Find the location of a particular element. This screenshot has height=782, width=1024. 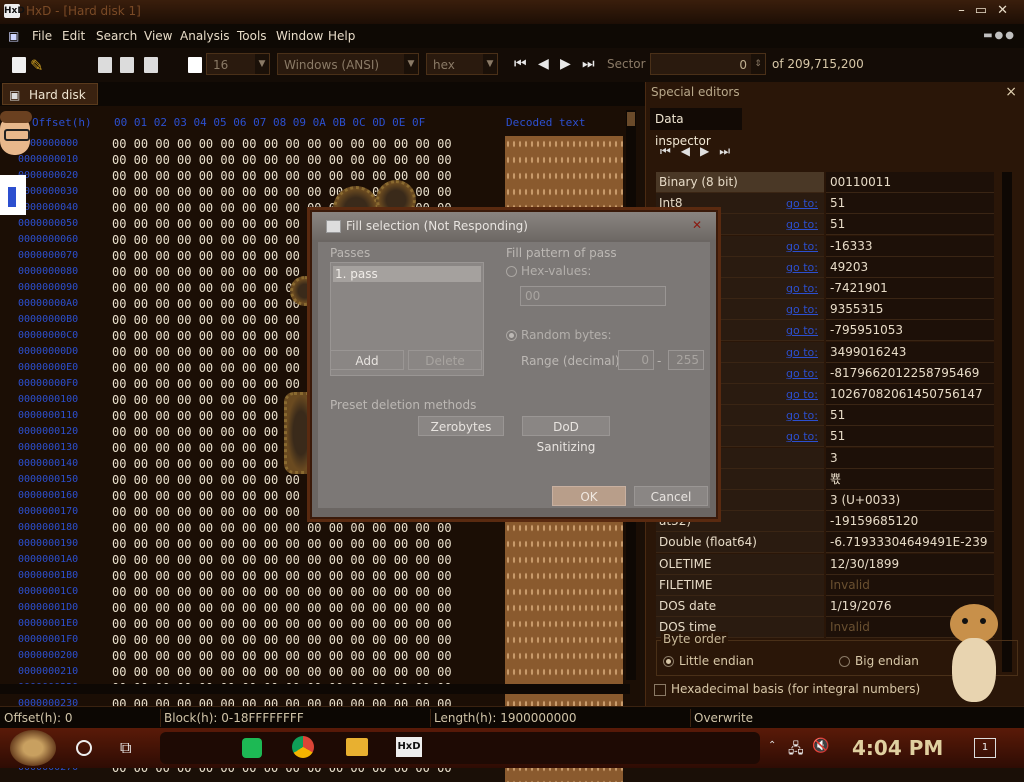

menu-file: File is located at coordinates (42, 36).